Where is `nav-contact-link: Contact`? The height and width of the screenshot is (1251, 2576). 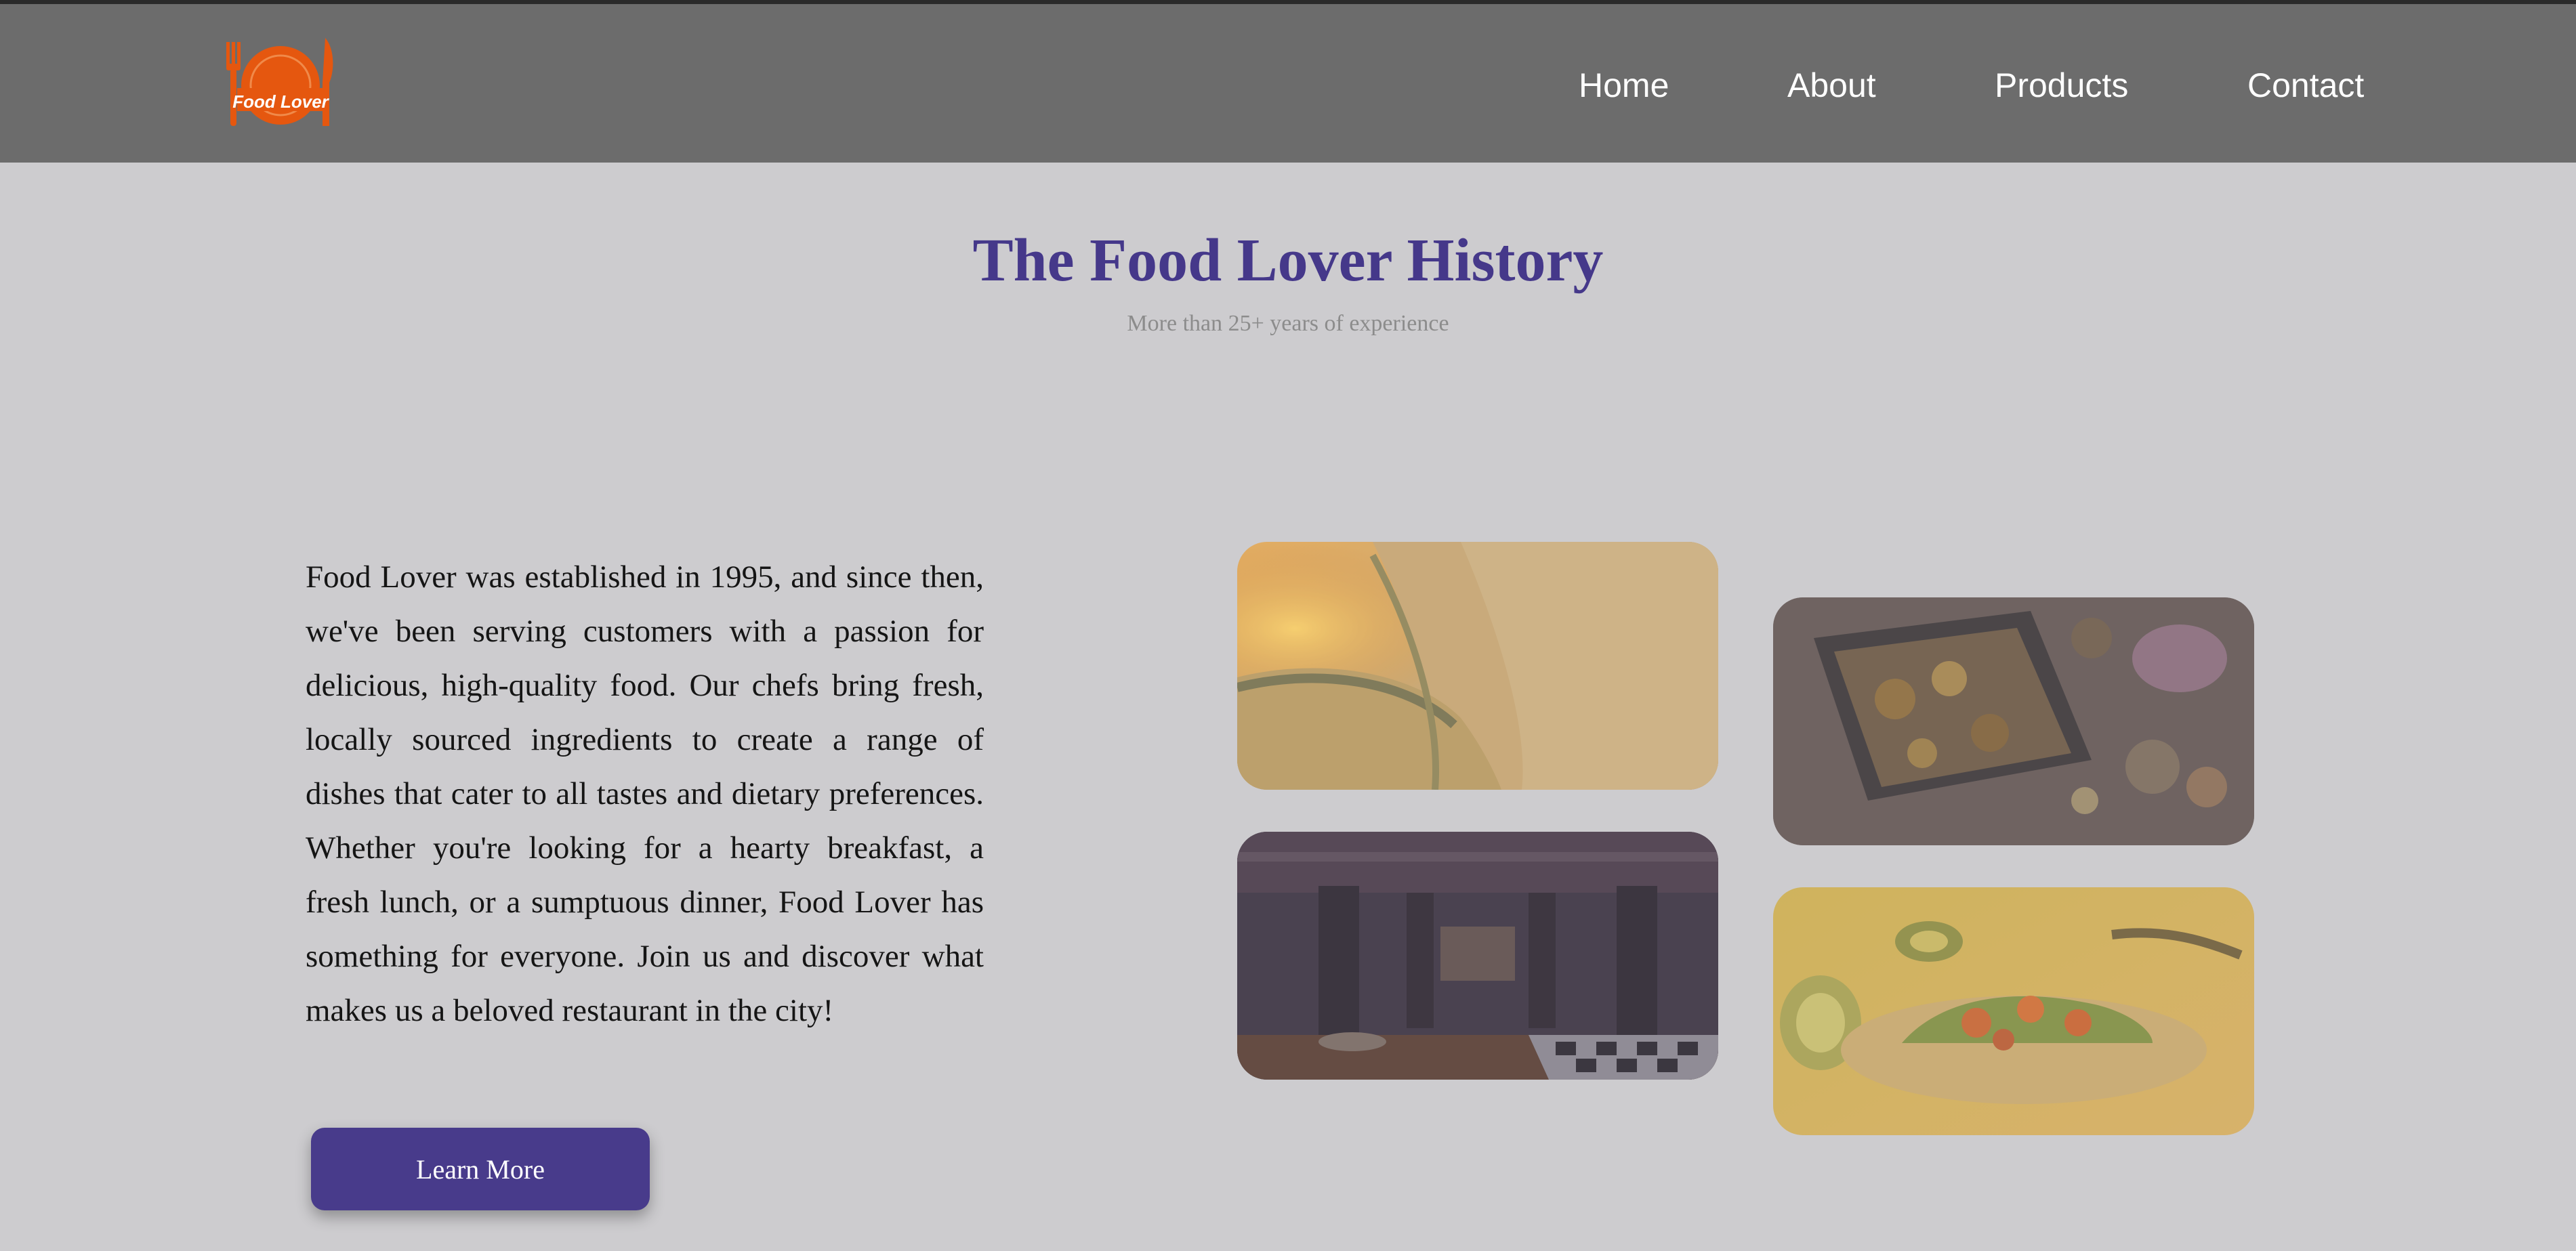
nav-contact-link: Contact is located at coordinates (2305, 85).